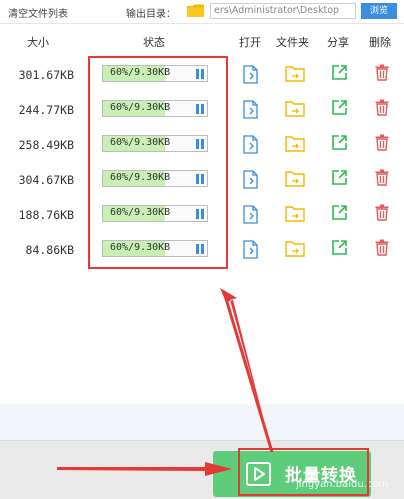 This screenshot has width=404, height=499. I want to click on clear-list-button: 清空文件列表, so click(38, 12).